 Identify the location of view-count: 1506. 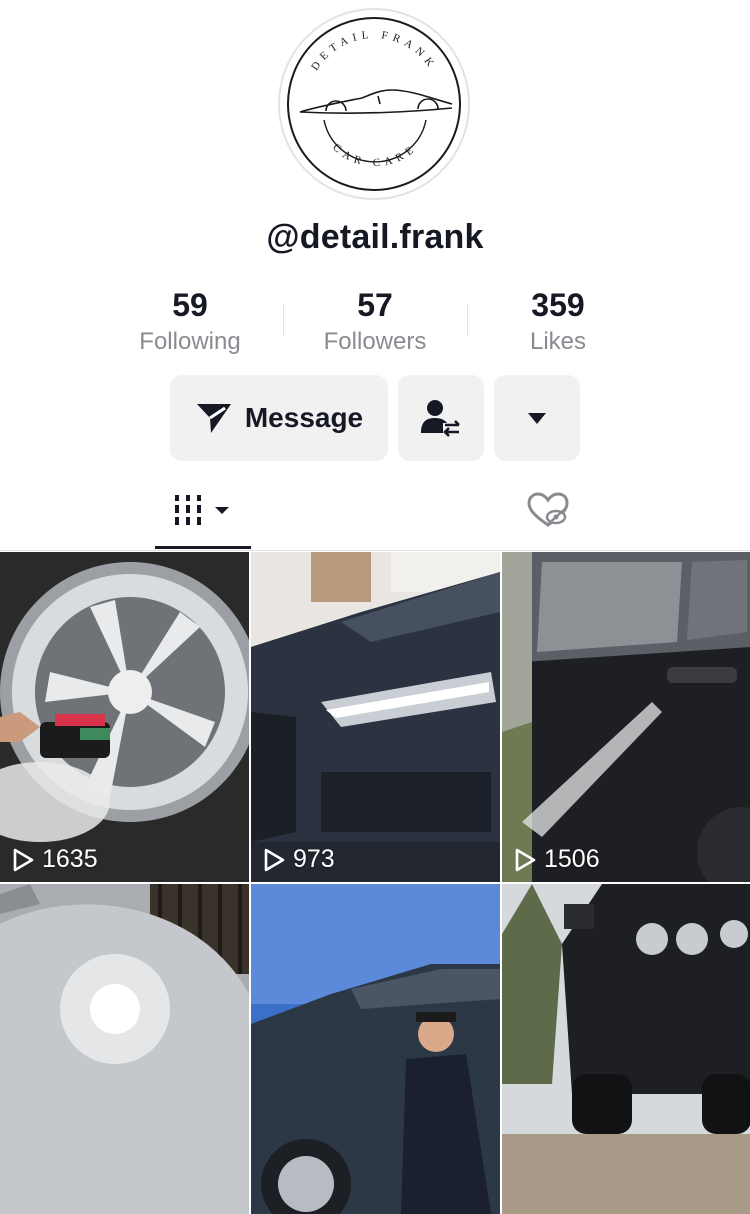
(557, 859).